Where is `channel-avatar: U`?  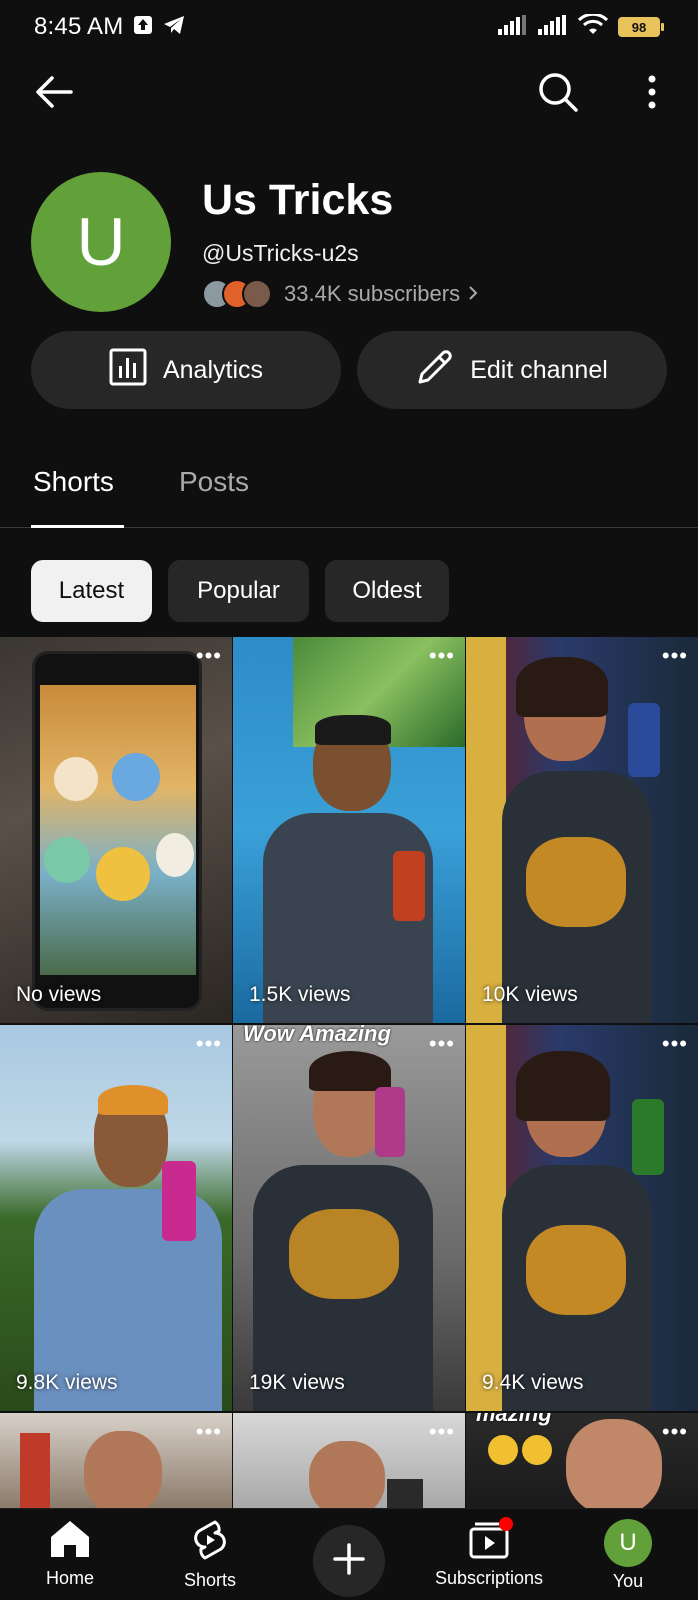
channel-avatar: U is located at coordinates (101, 242).